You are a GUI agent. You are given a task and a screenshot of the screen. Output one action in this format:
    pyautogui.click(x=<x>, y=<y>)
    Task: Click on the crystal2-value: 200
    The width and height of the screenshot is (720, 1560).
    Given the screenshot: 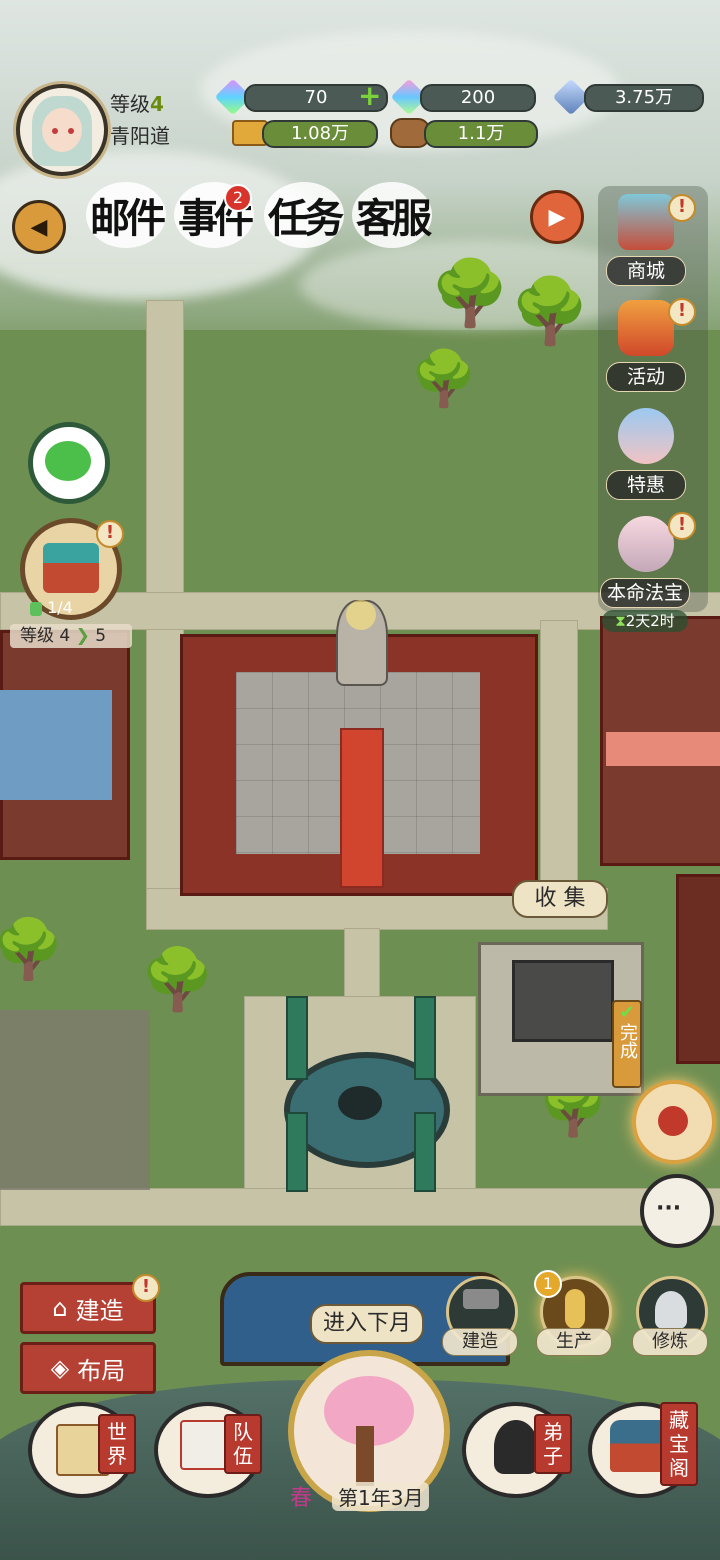 What is the action you would take?
    pyautogui.click(x=478, y=97)
    